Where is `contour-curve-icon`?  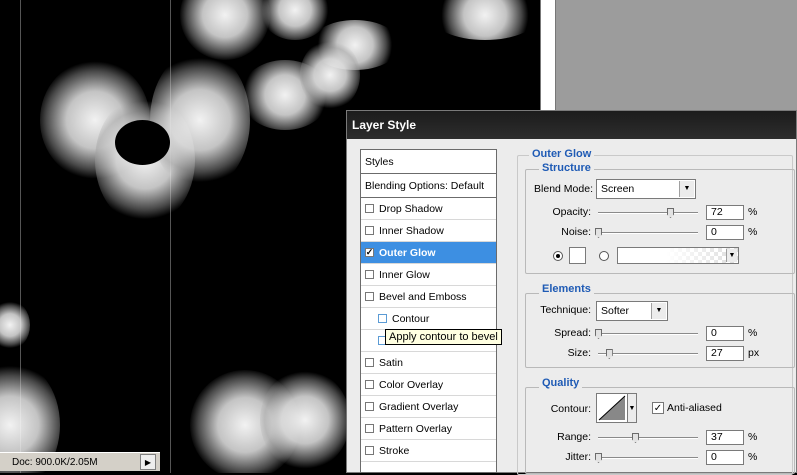
contour-curve-icon is located at coordinates (612, 408).